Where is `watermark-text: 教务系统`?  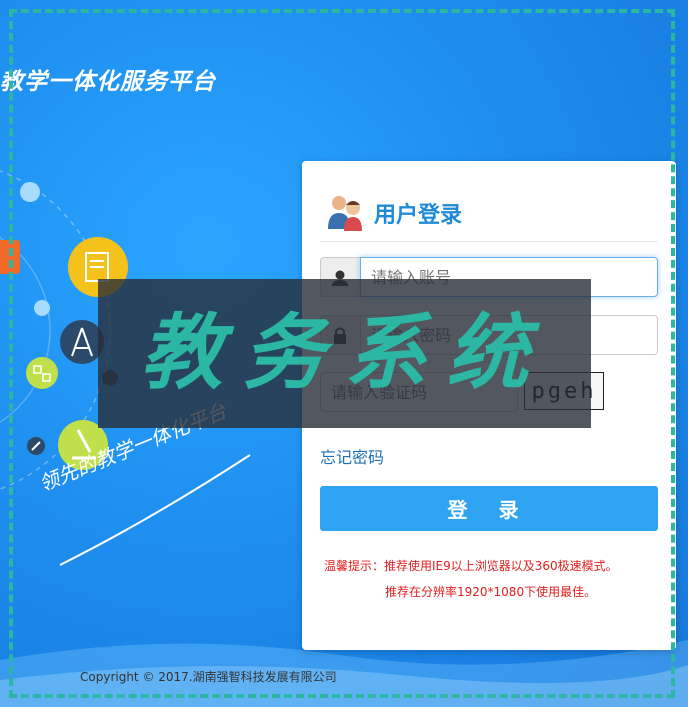
watermark-text: 教务系统 is located at coordinates (344, 353).